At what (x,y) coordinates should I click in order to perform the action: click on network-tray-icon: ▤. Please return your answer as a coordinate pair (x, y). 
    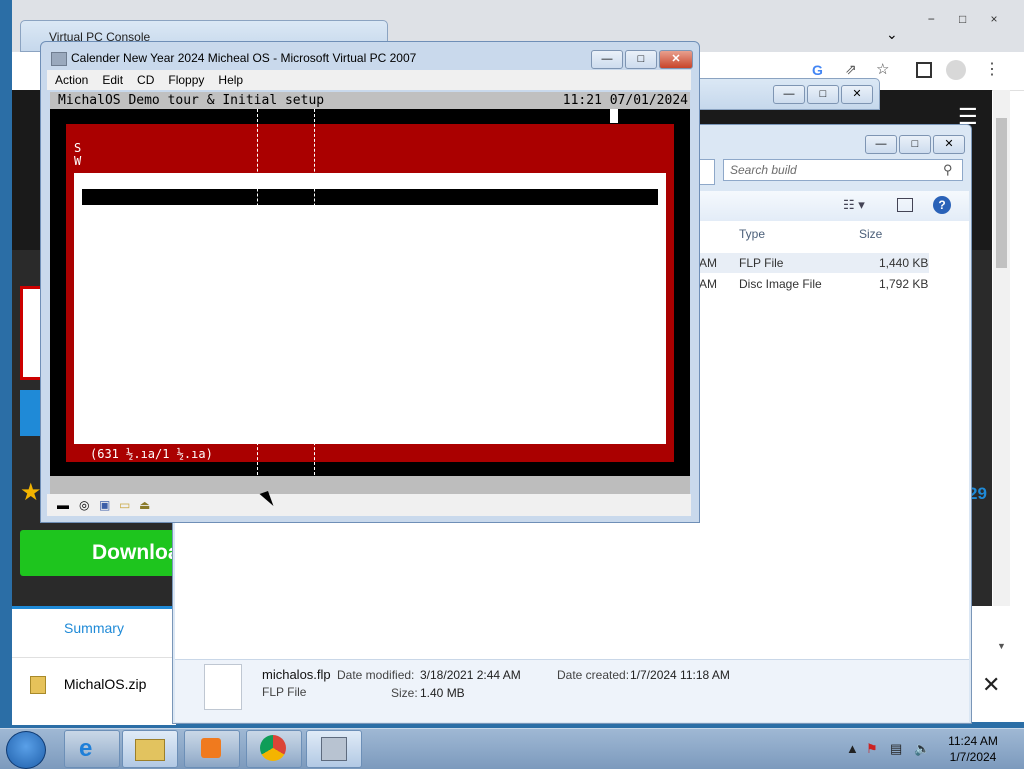
    Looking at the image, I should click on (896, 749).